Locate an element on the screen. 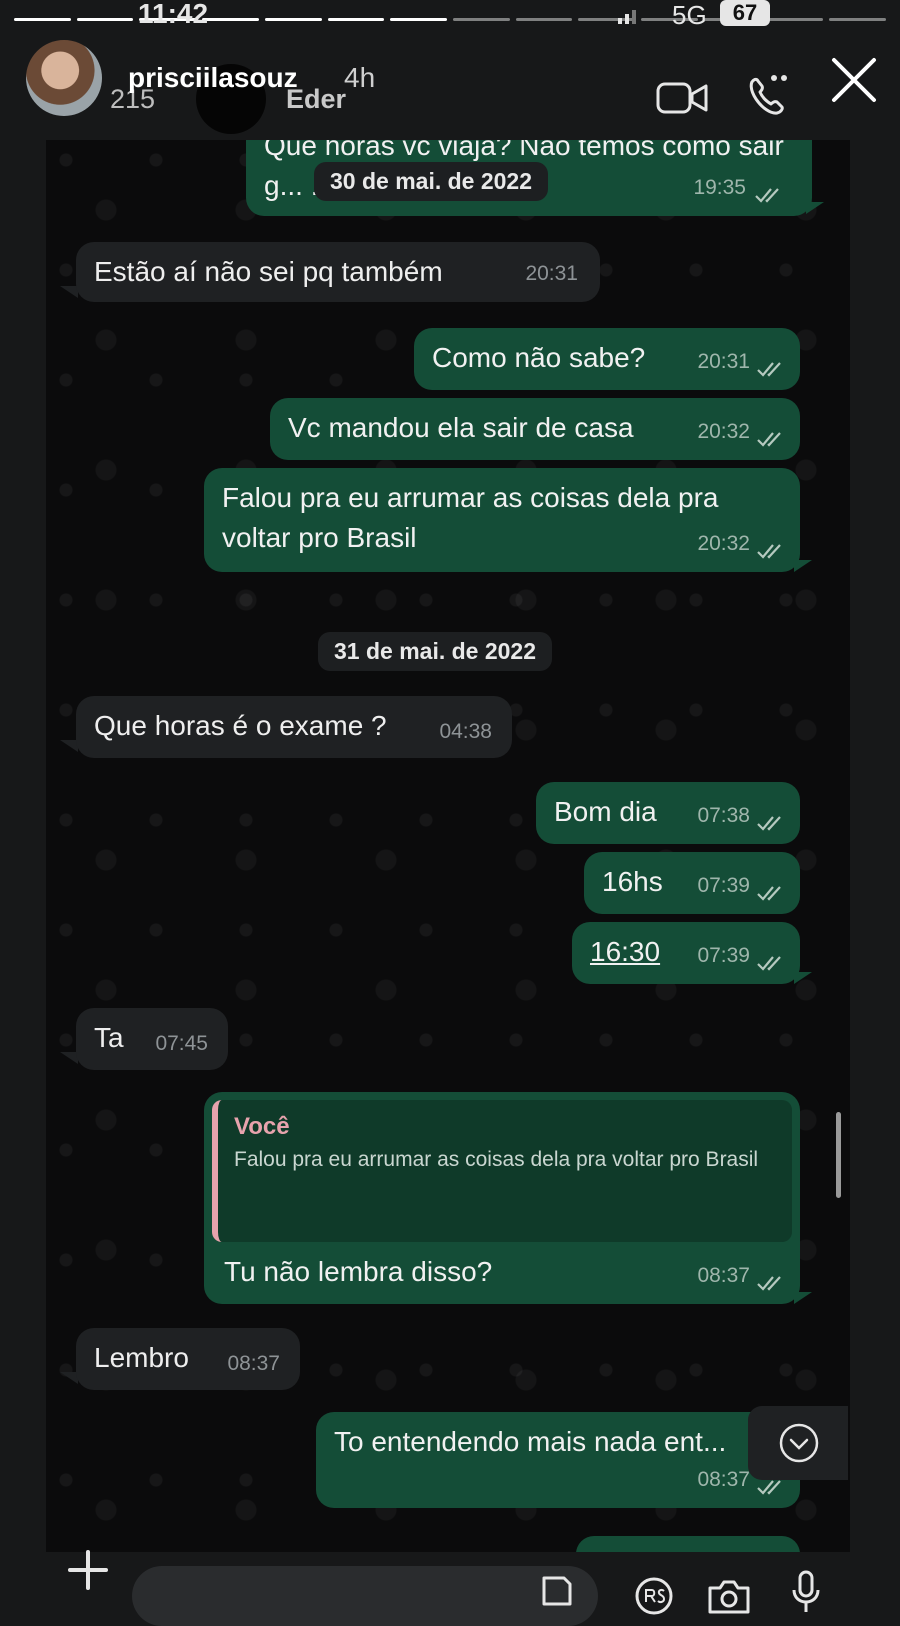  message-outgoing: 16hs 07:39 is located at coordinates (692, 883).